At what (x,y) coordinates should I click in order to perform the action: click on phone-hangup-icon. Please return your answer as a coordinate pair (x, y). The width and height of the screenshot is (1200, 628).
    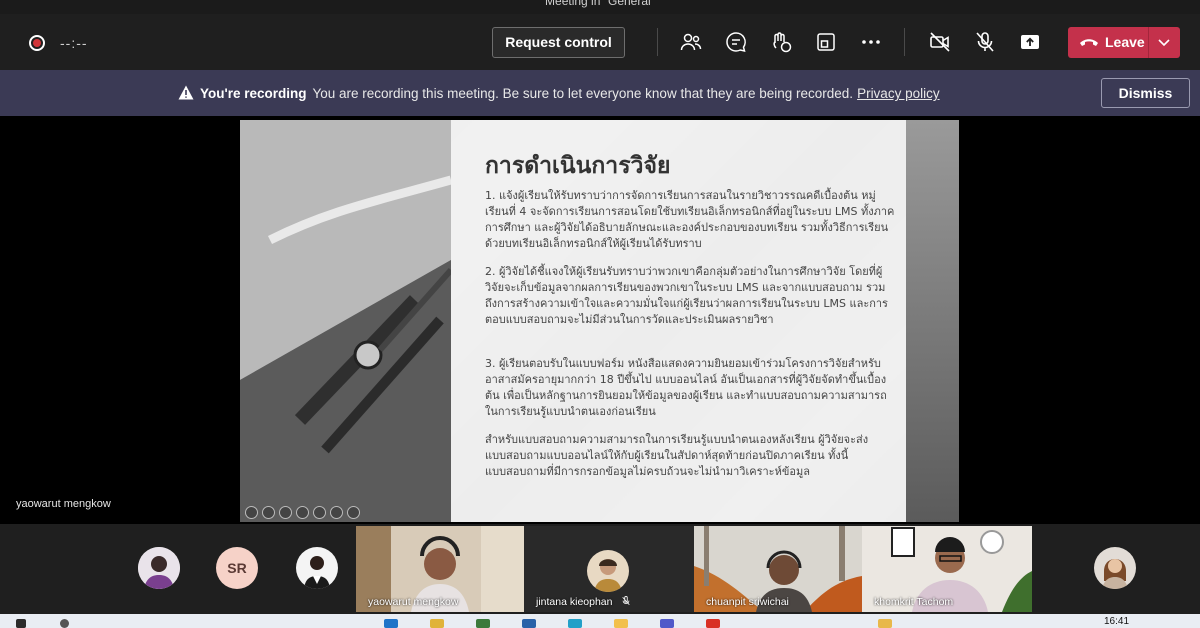
    Looking at the image, I should click on (1089, 42).